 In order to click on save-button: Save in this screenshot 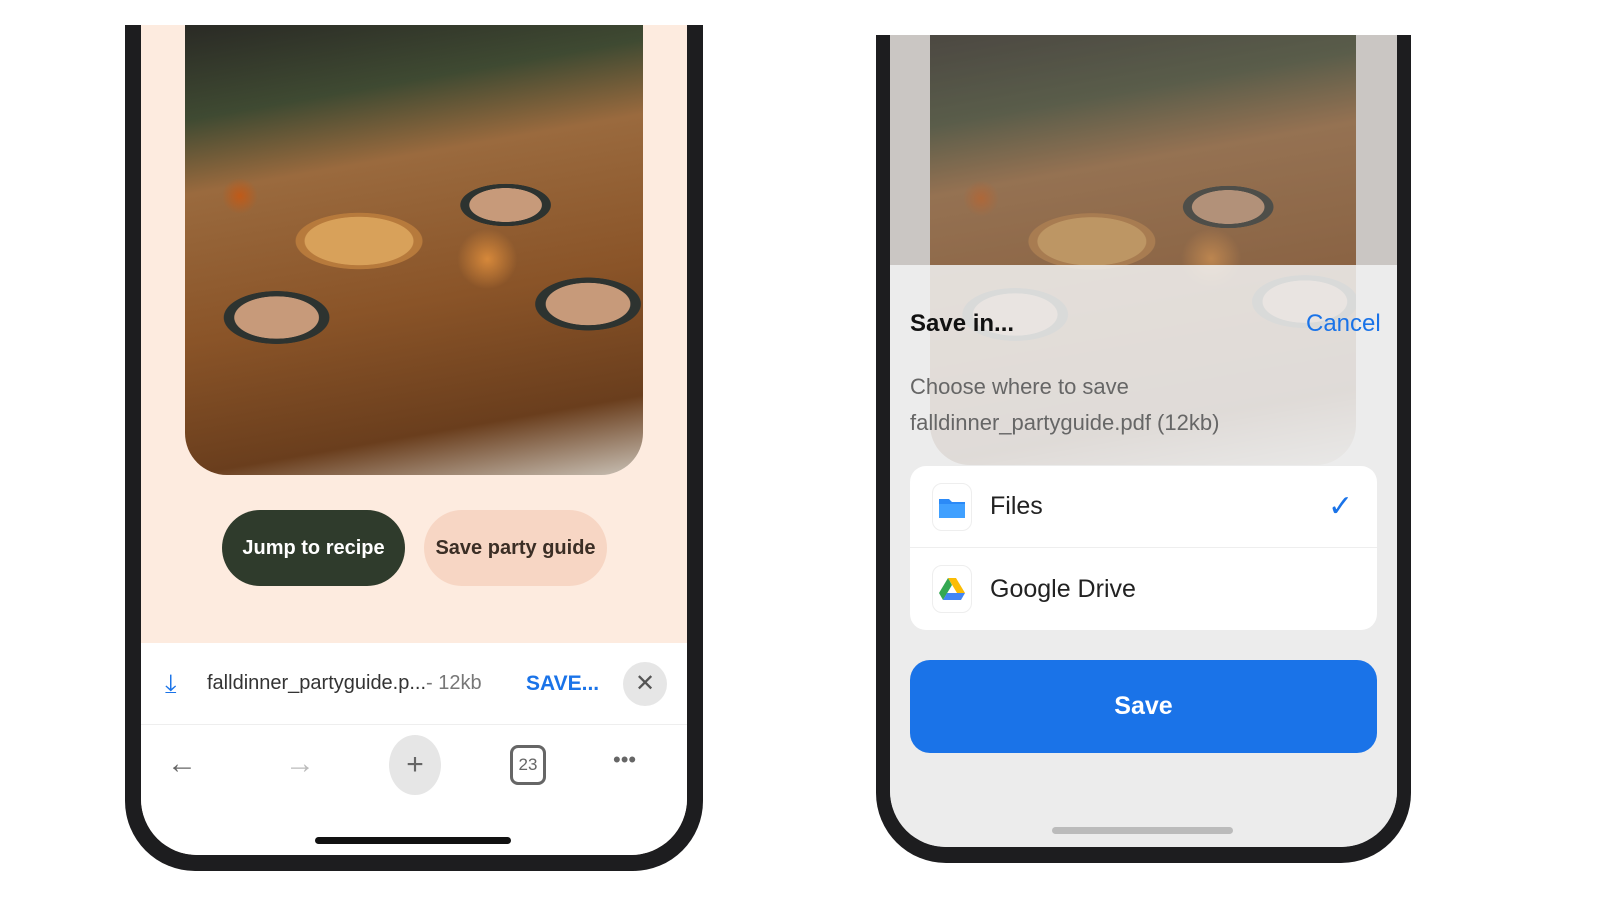, I will do `click(1143, 706)`.